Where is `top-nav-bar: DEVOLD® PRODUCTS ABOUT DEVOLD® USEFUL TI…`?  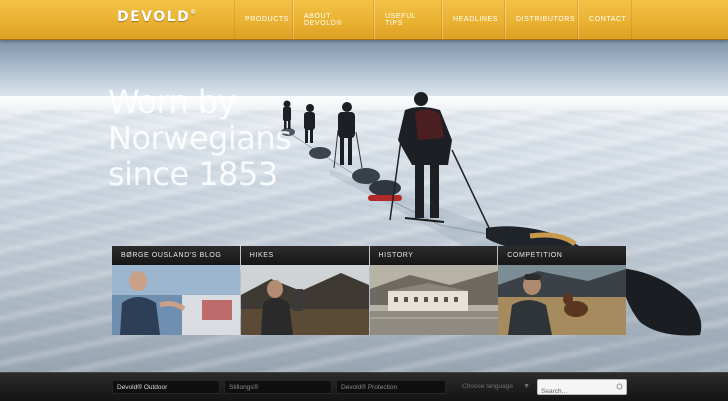 top-nav-bar: DEVOLD® PRODUCTS ABOUT DEVOLD® USEFUL TI… is located at coordinates (364, 20).